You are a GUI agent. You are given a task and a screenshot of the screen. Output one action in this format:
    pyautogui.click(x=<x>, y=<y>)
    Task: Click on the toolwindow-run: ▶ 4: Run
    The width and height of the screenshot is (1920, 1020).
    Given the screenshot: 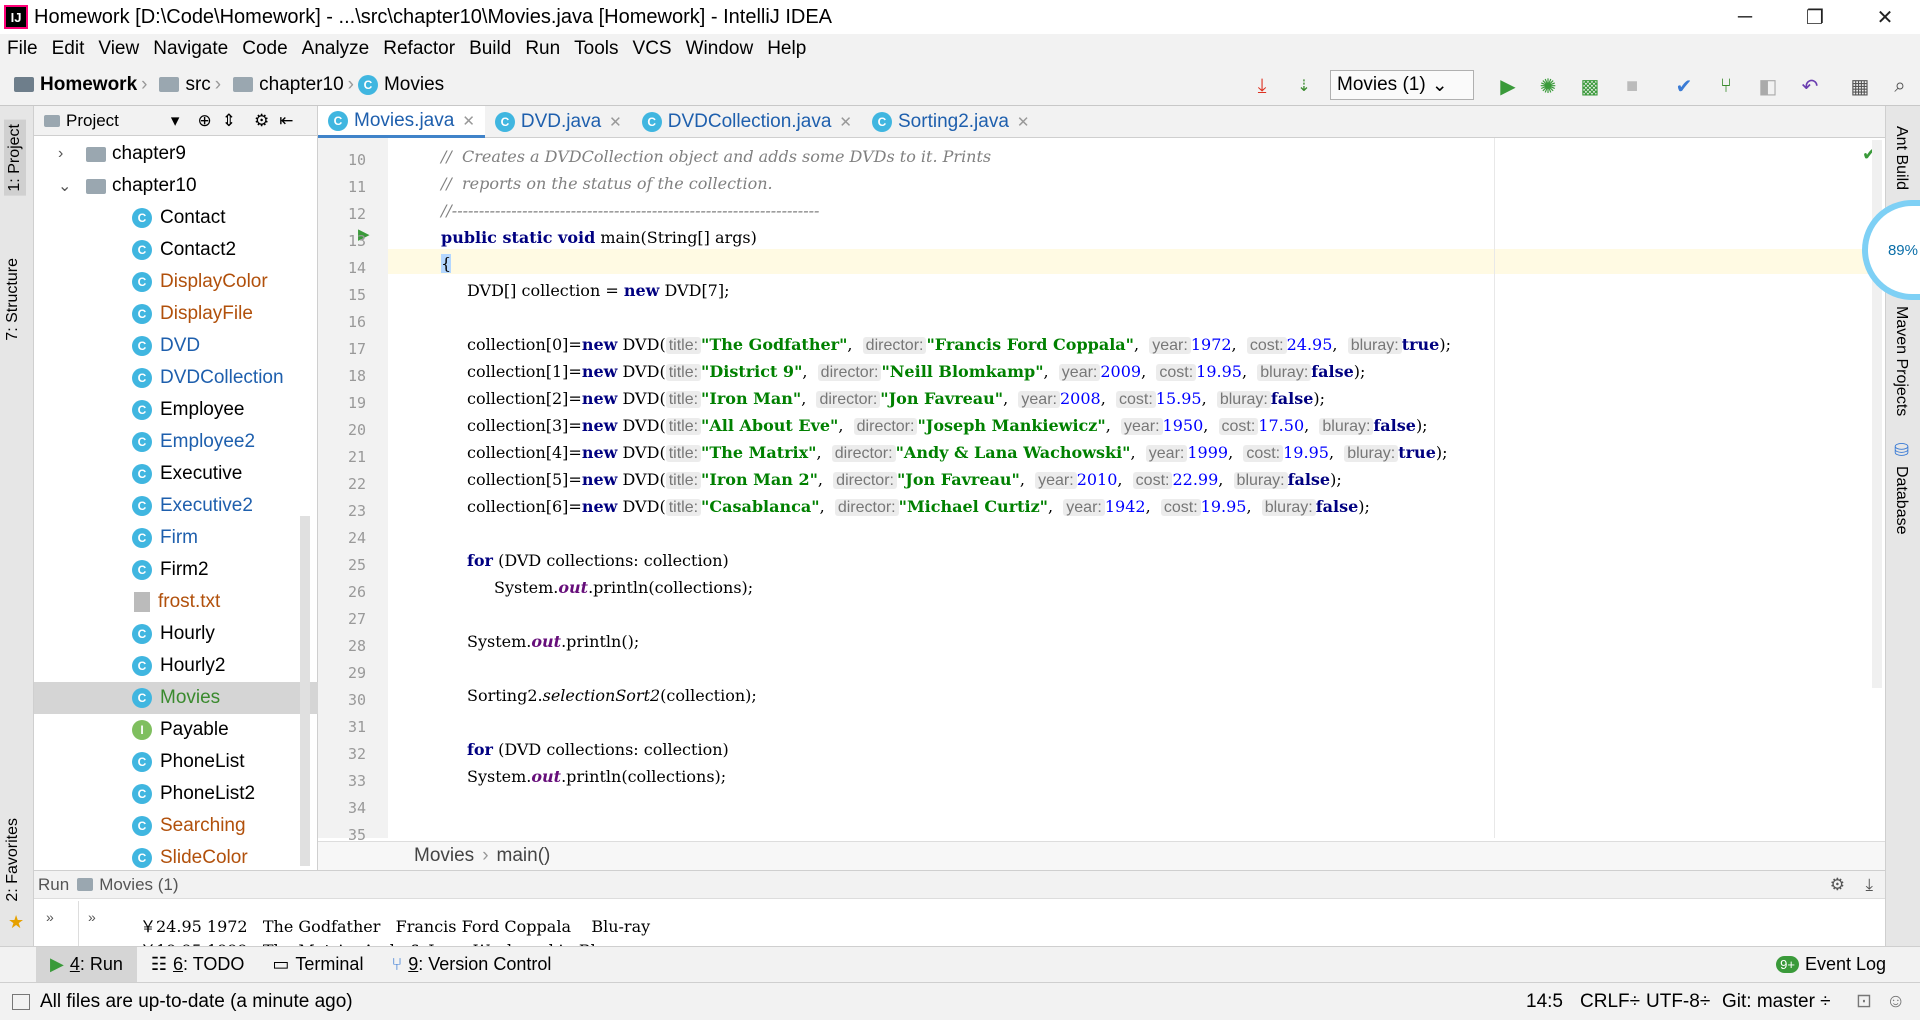 What is the action you would take?
    pyautogui.click(x=86, y=964)
    